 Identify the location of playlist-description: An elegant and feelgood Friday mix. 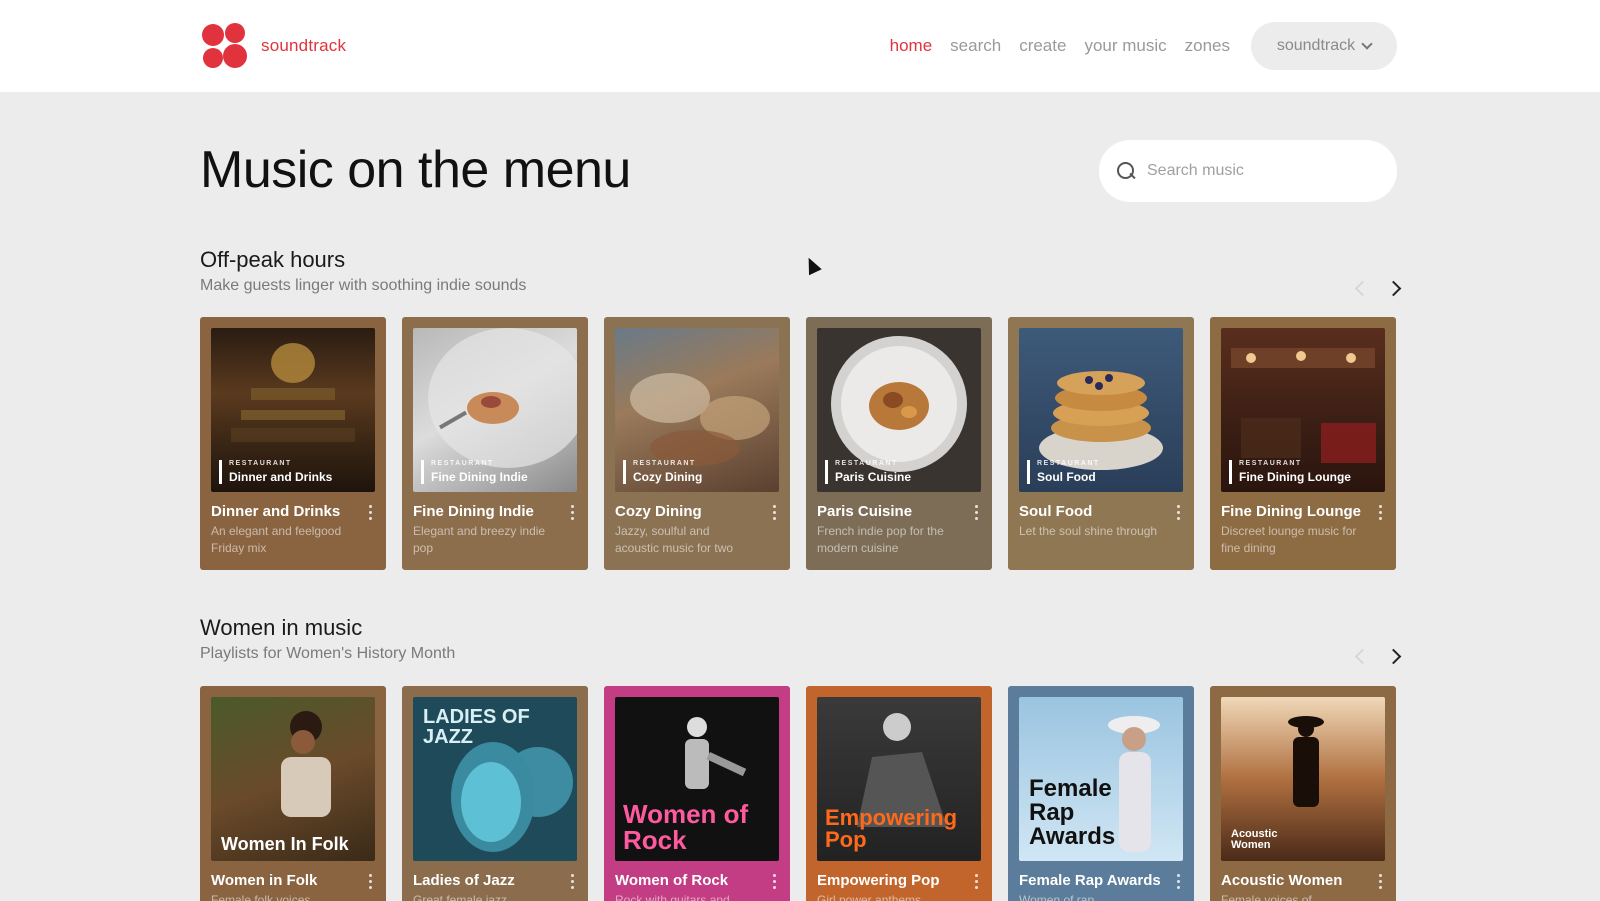
(276, 539).